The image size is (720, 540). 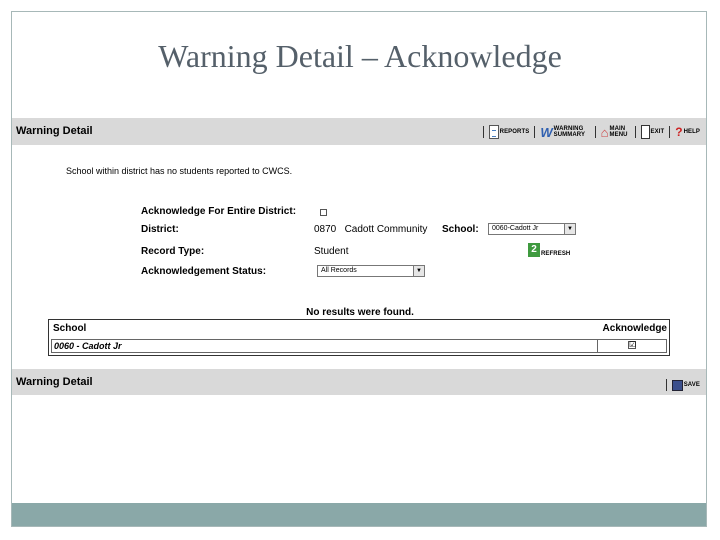 I want to click on save-button: SAVE, so click(x=685, y=385).